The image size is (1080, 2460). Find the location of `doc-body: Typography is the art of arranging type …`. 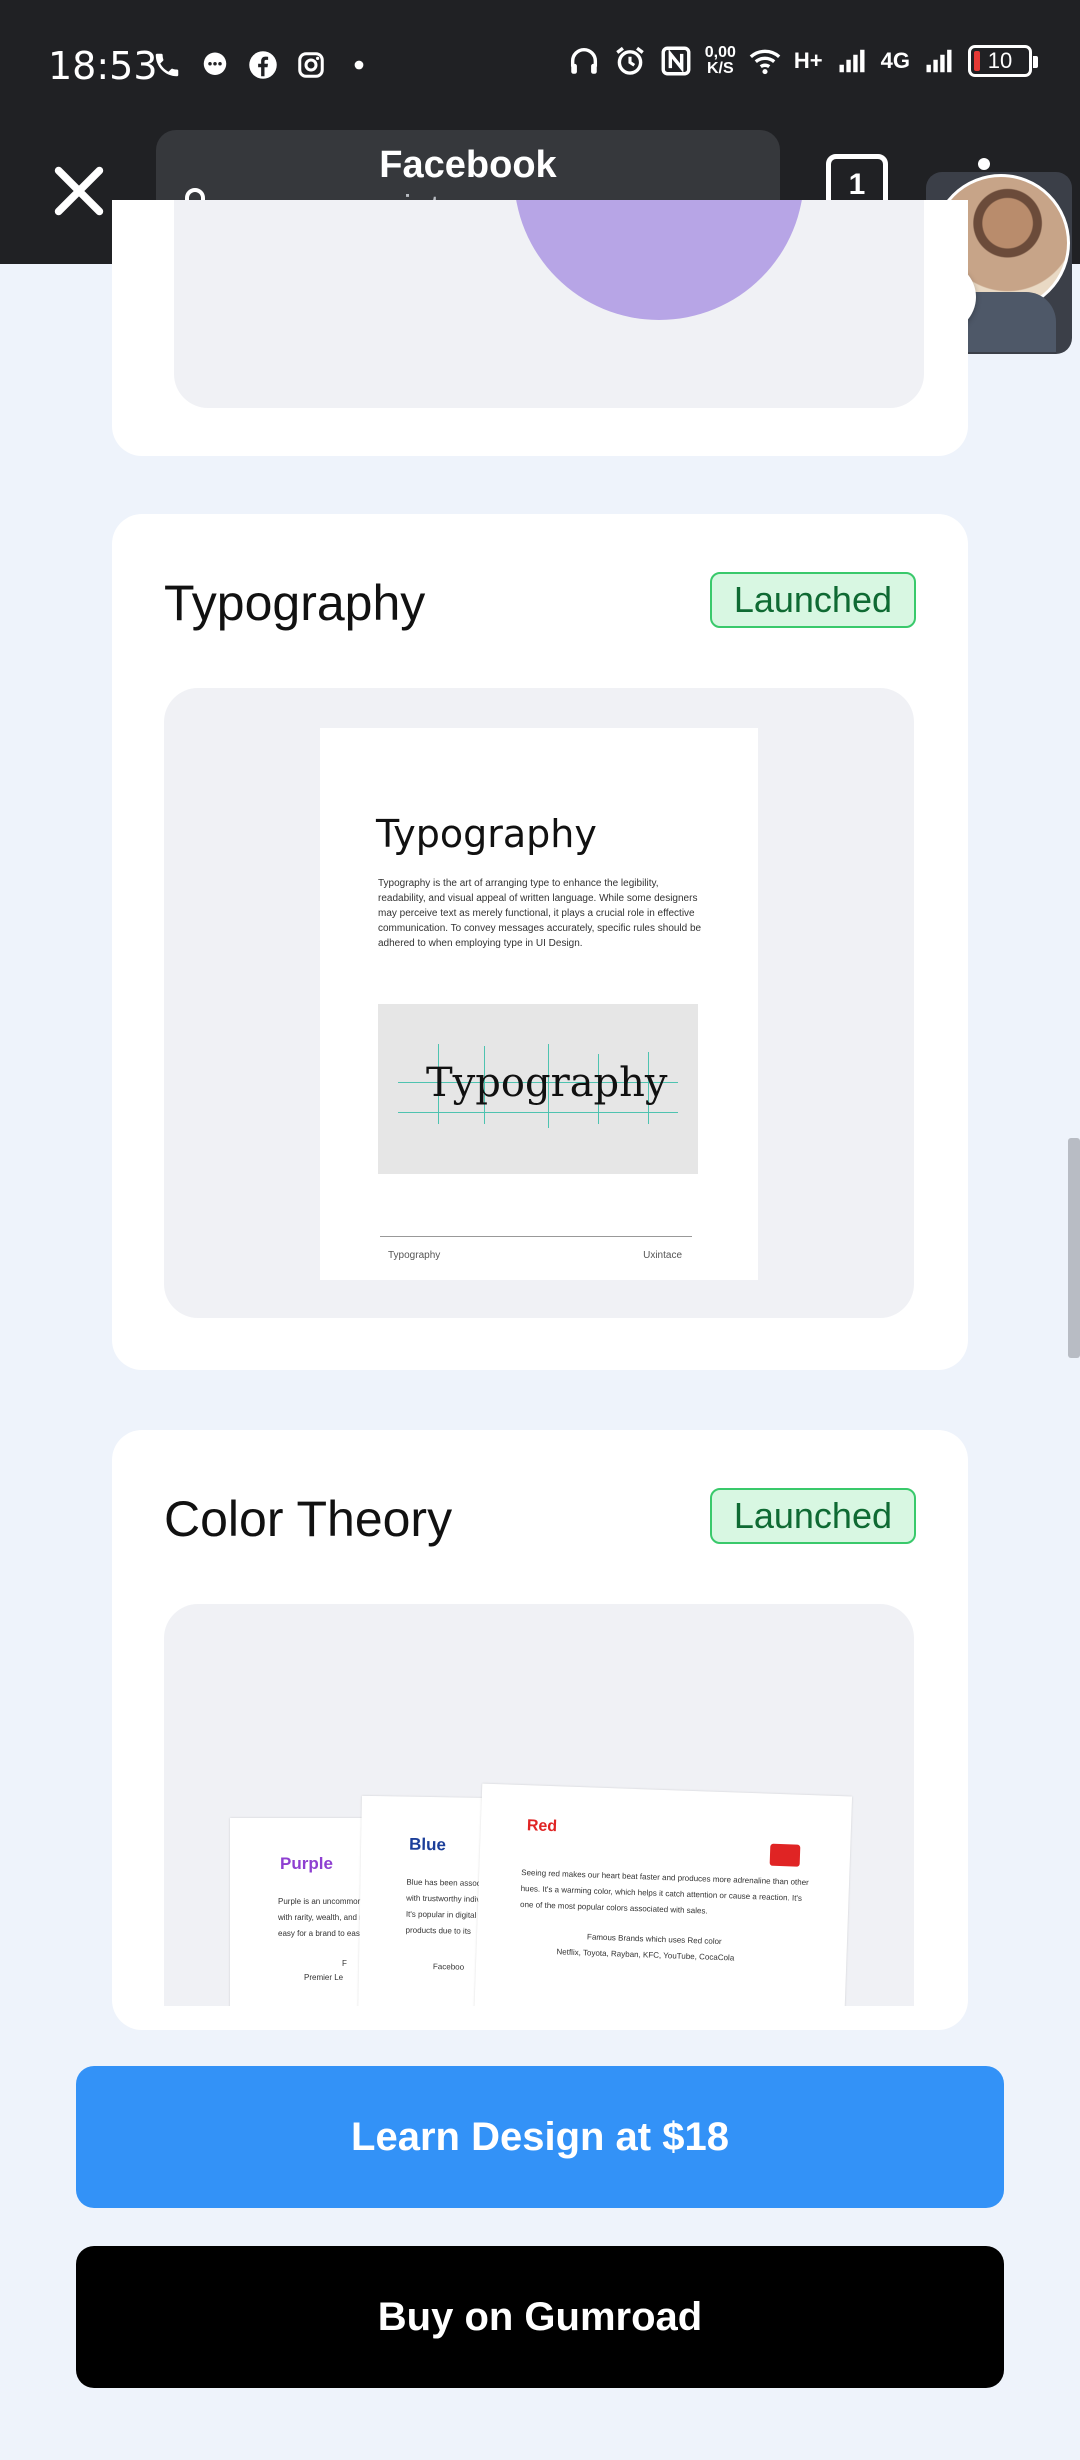

doc-body: Typography is the art of arranging type … is located at coordinates (540, 913).